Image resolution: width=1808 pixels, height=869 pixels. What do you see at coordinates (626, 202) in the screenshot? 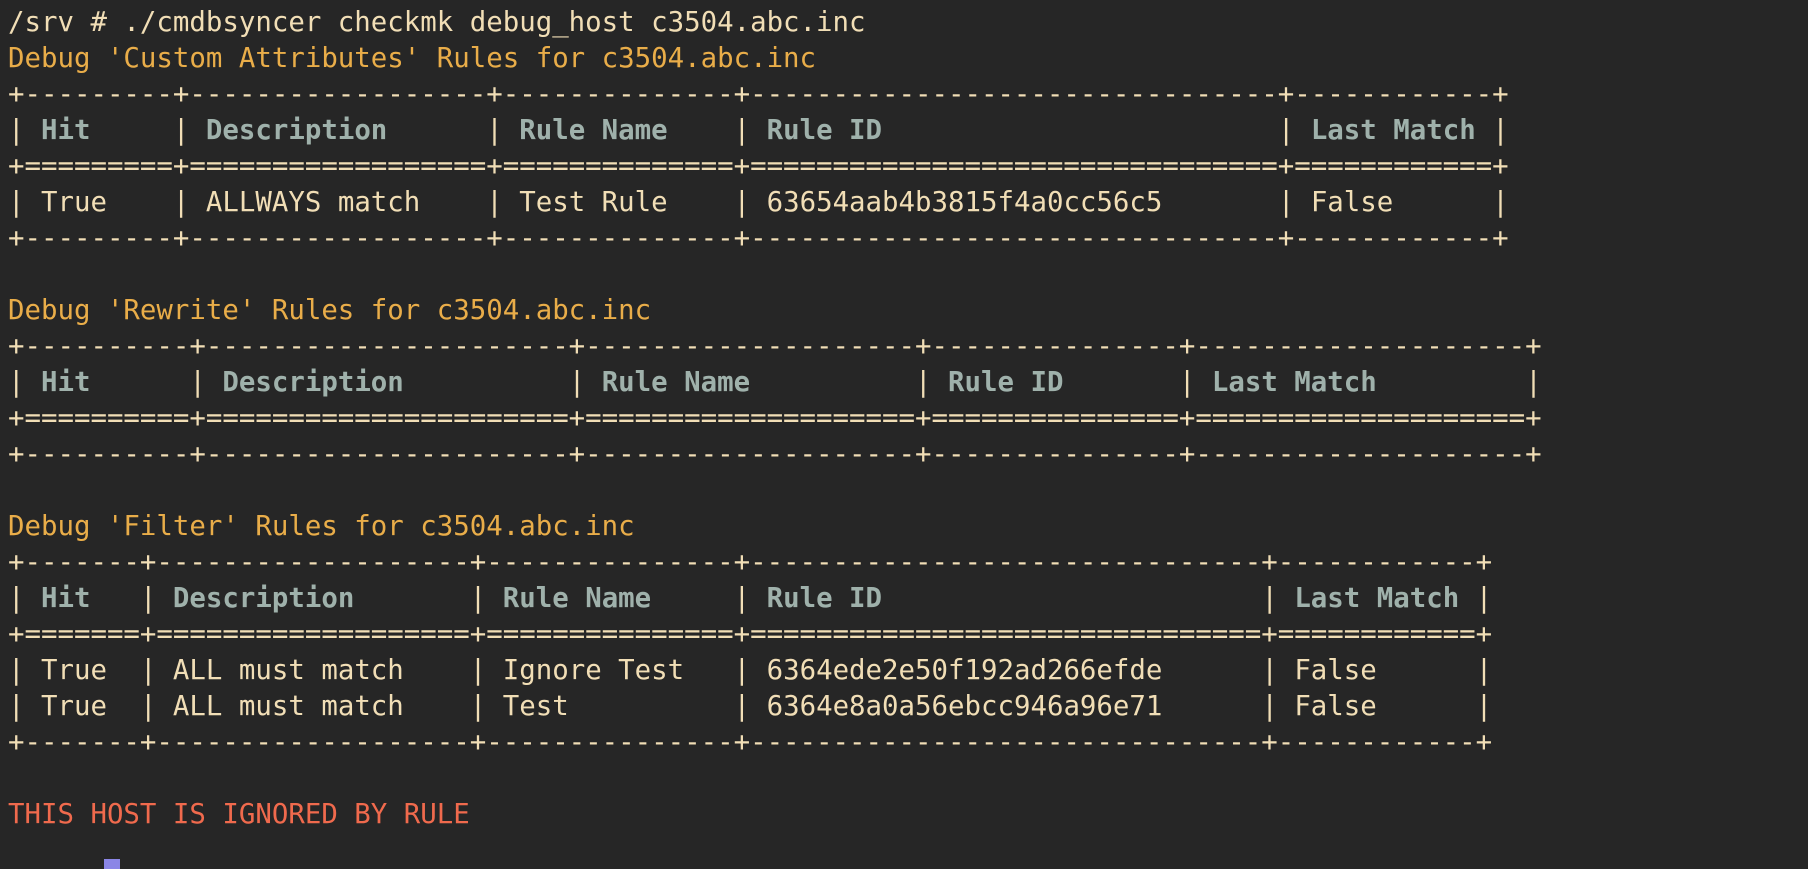
I see `table-cell: Test Rule` at bounding box center [626, 202].